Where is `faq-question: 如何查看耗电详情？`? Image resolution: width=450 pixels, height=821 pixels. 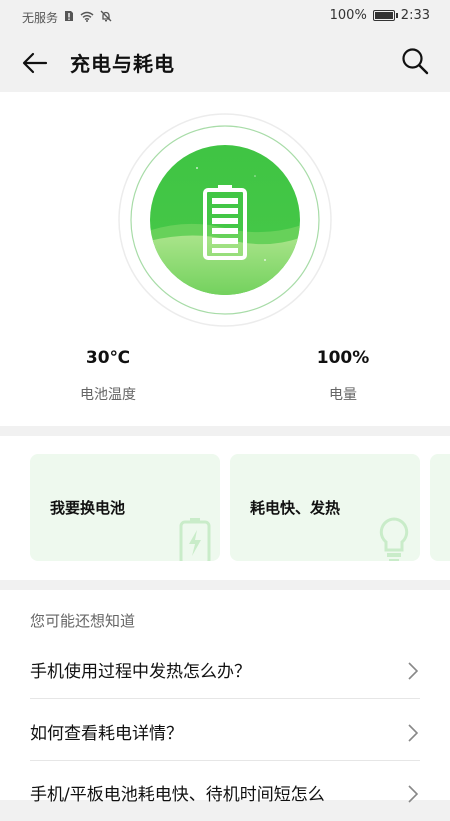 faq-question: 如何查看耗电详情？ is located at coordinates (106, 734).